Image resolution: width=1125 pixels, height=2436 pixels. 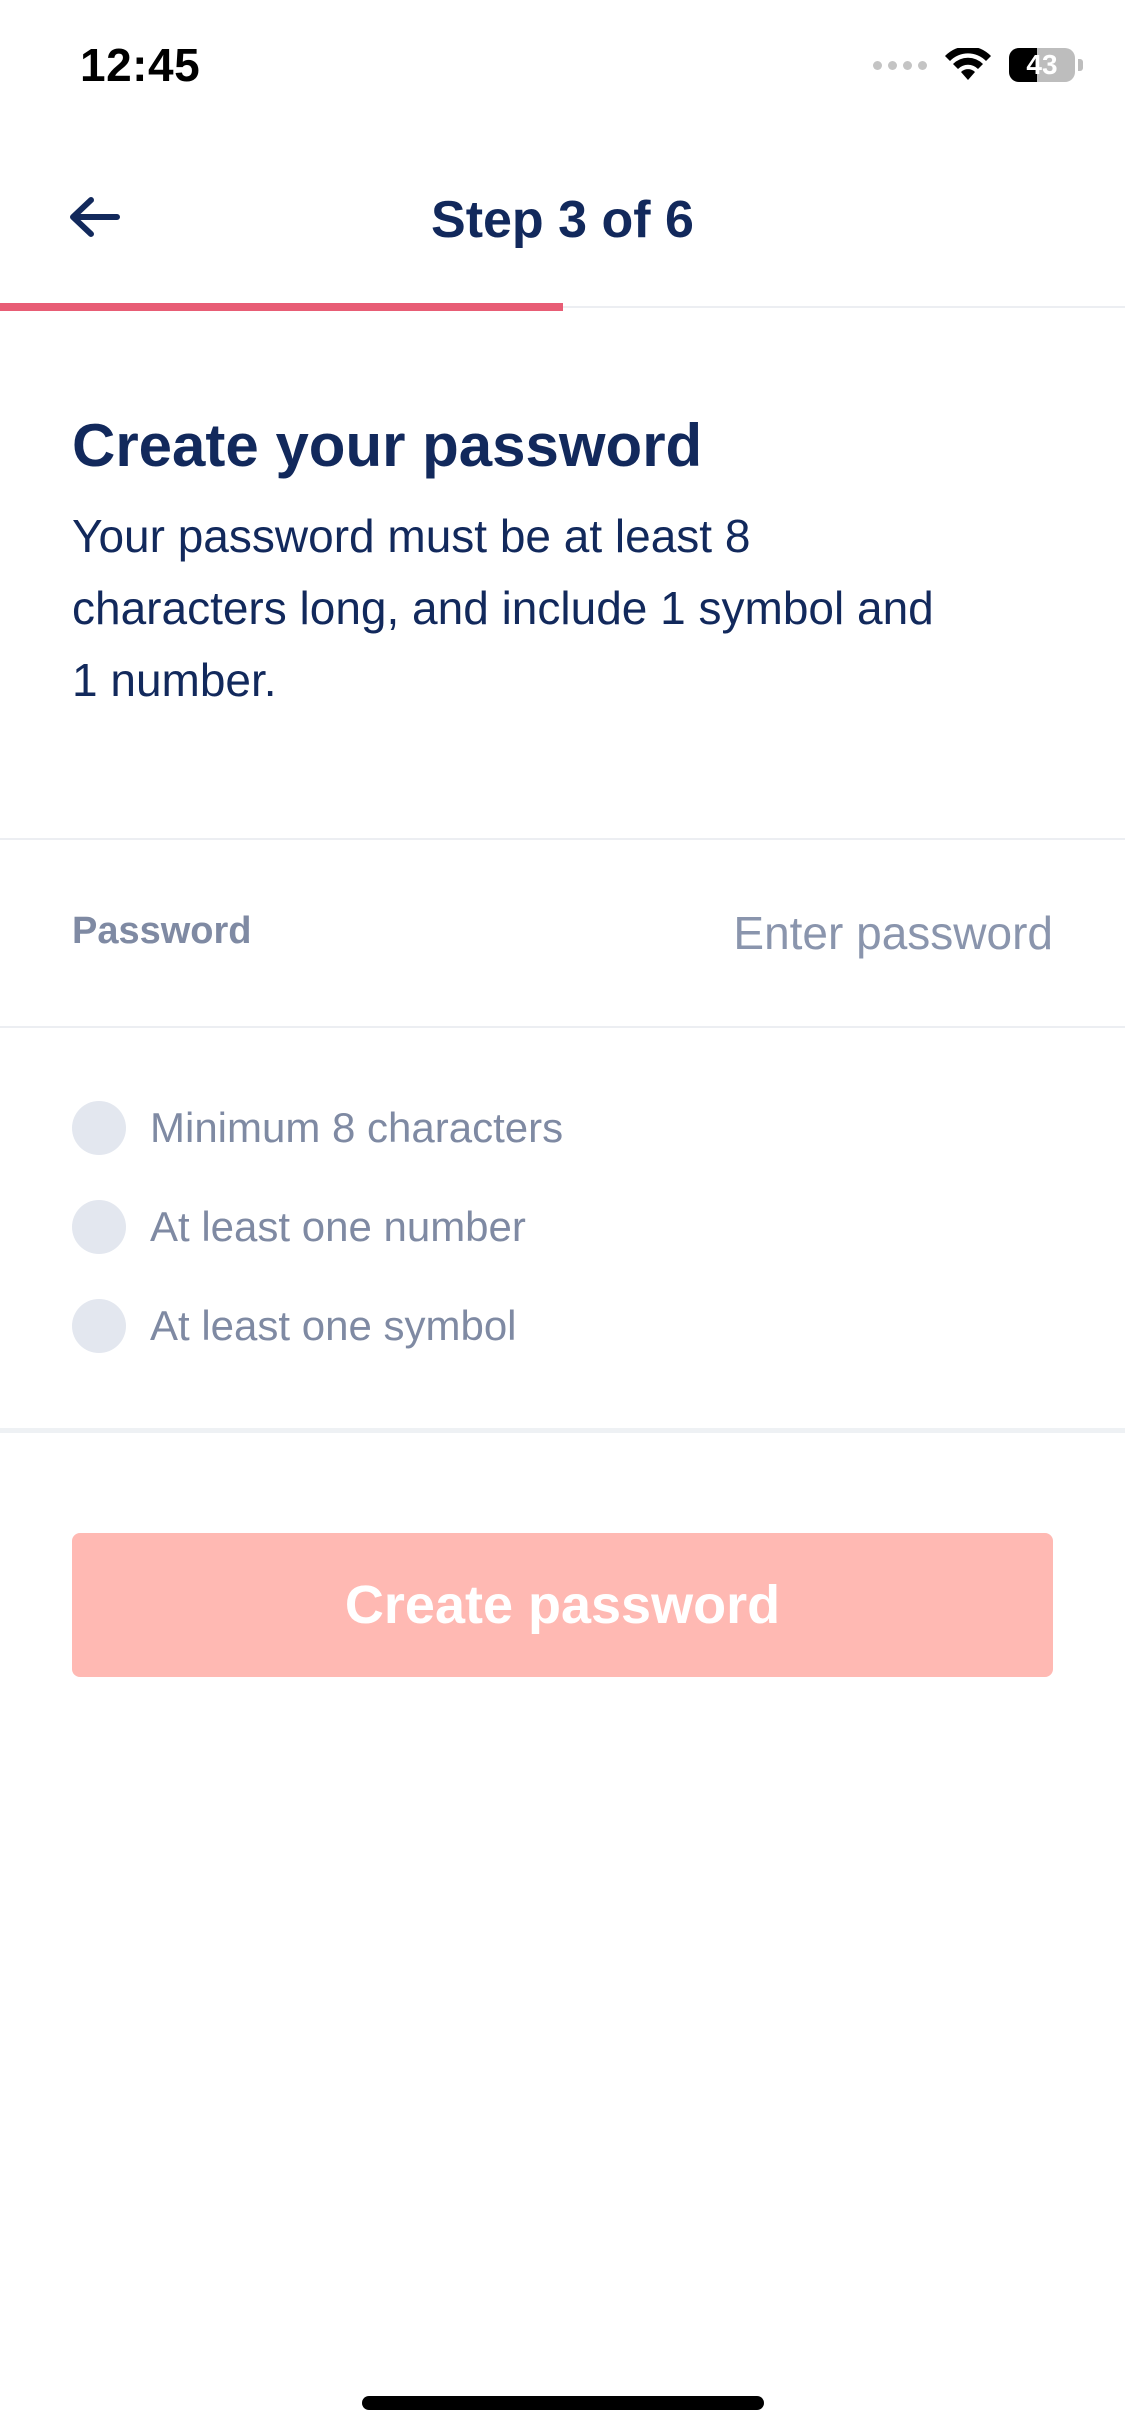 What do you see at coordinates (174, 680) in the screenshot?
I see `description-line-3: 1 number.` at bounding box center [174, 680].